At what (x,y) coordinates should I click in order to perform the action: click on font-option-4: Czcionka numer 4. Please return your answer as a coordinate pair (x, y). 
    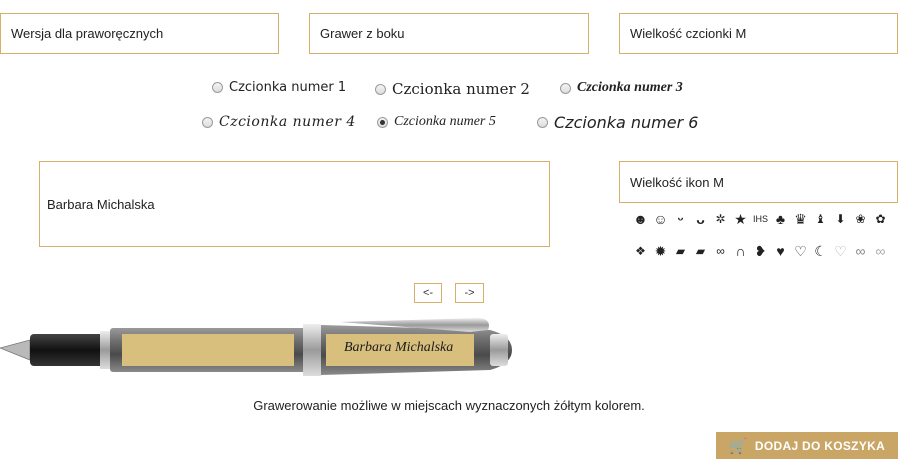
    Looking at the image, I should click on (279, 122).